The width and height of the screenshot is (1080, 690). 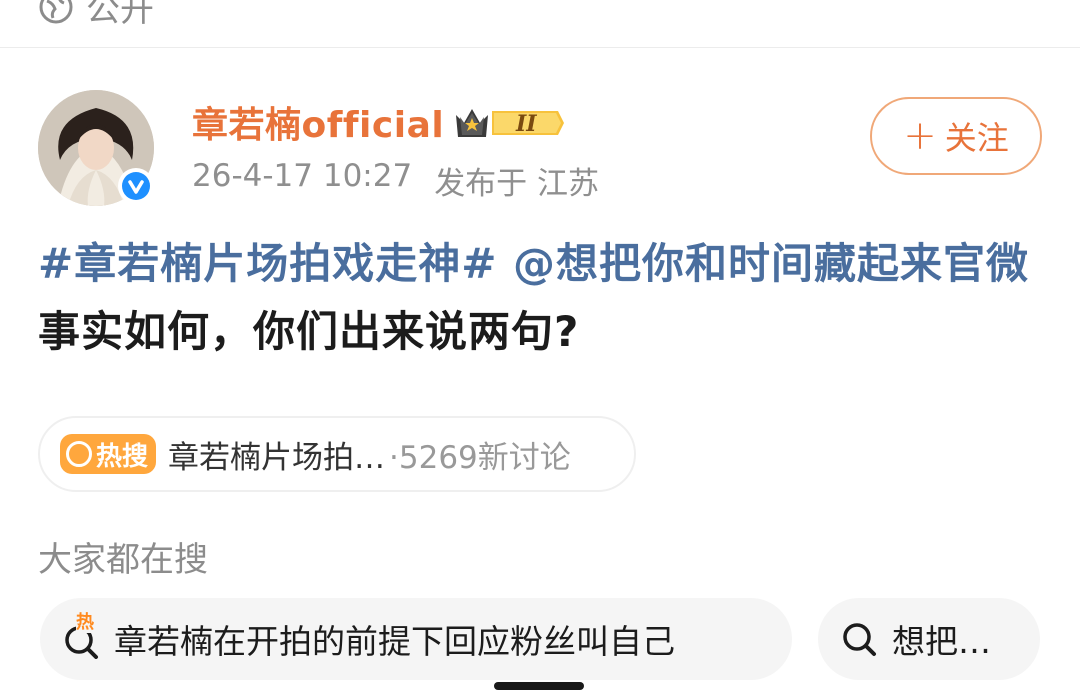 I want to click on hashtag-link: #章若楠片场拍戏走神#, so click(x=267, y=263).